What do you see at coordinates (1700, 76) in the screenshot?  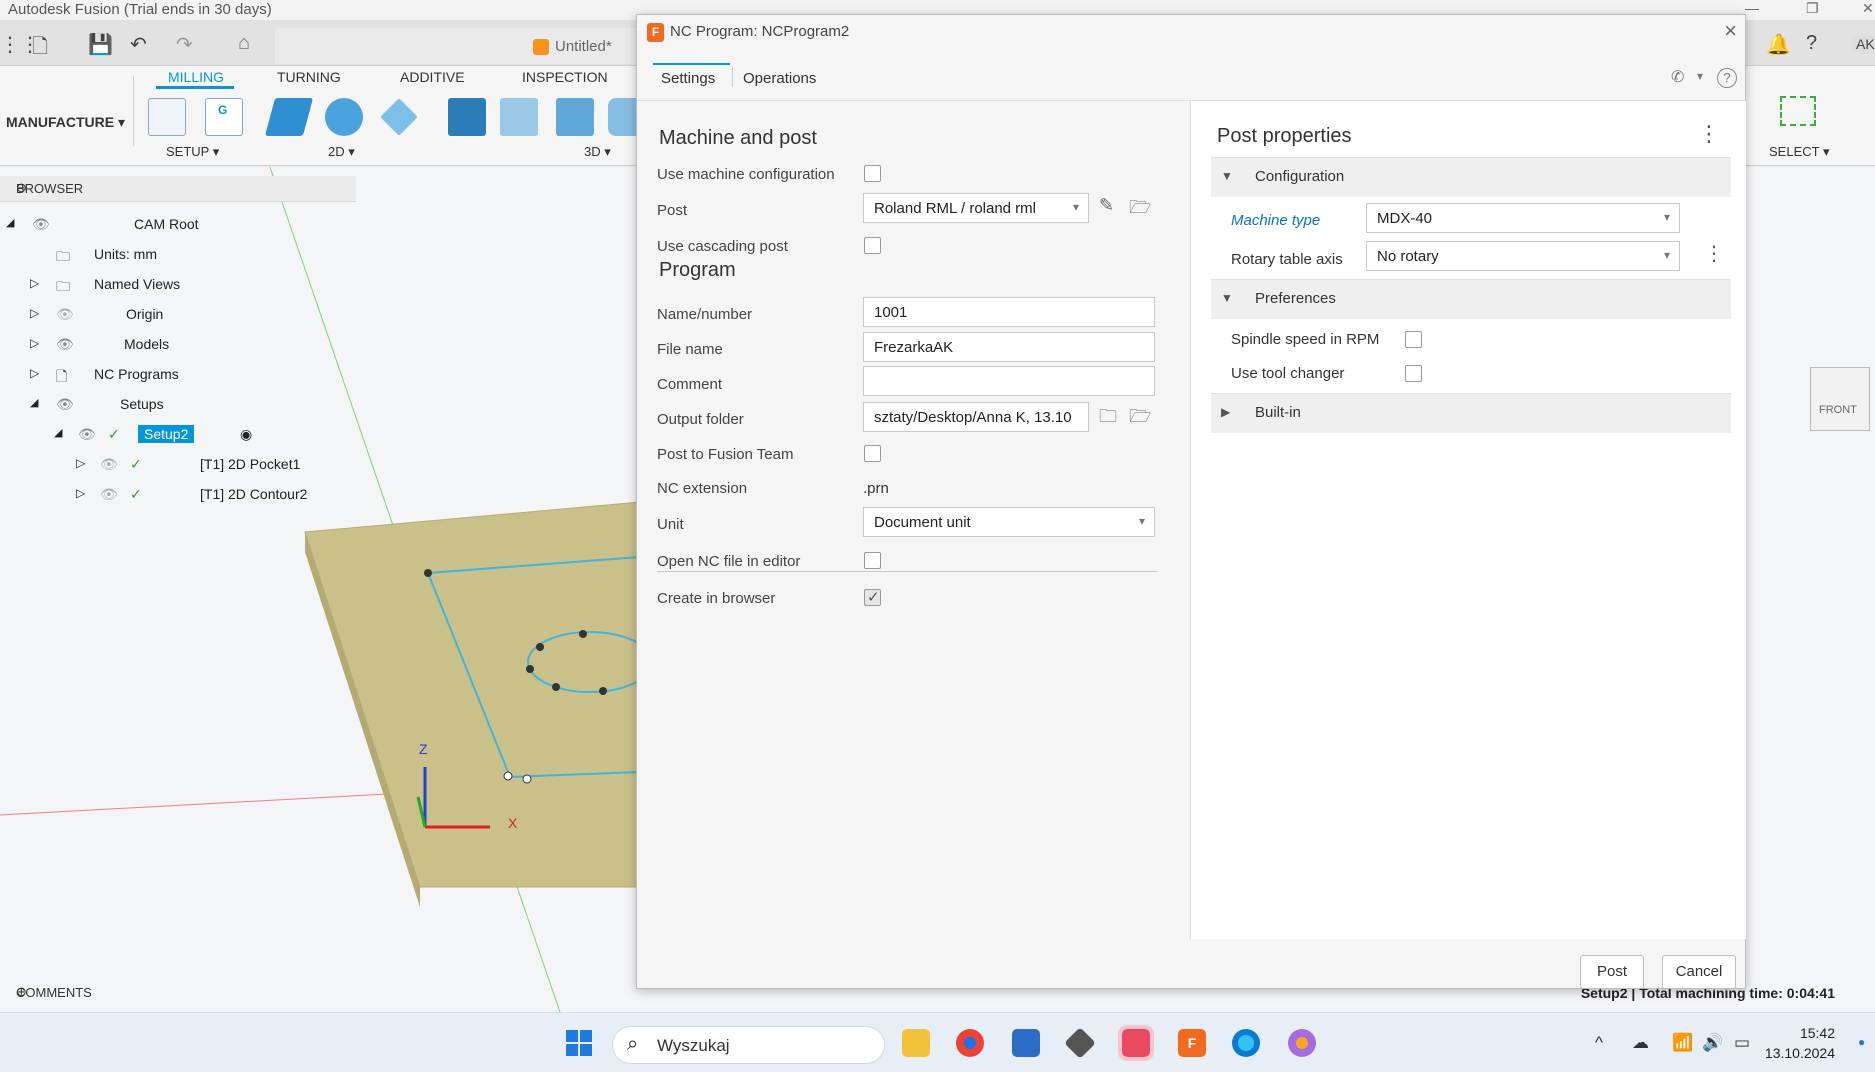 I see `chevron-down-icon: ▾` at bounding box center [1700, 76].